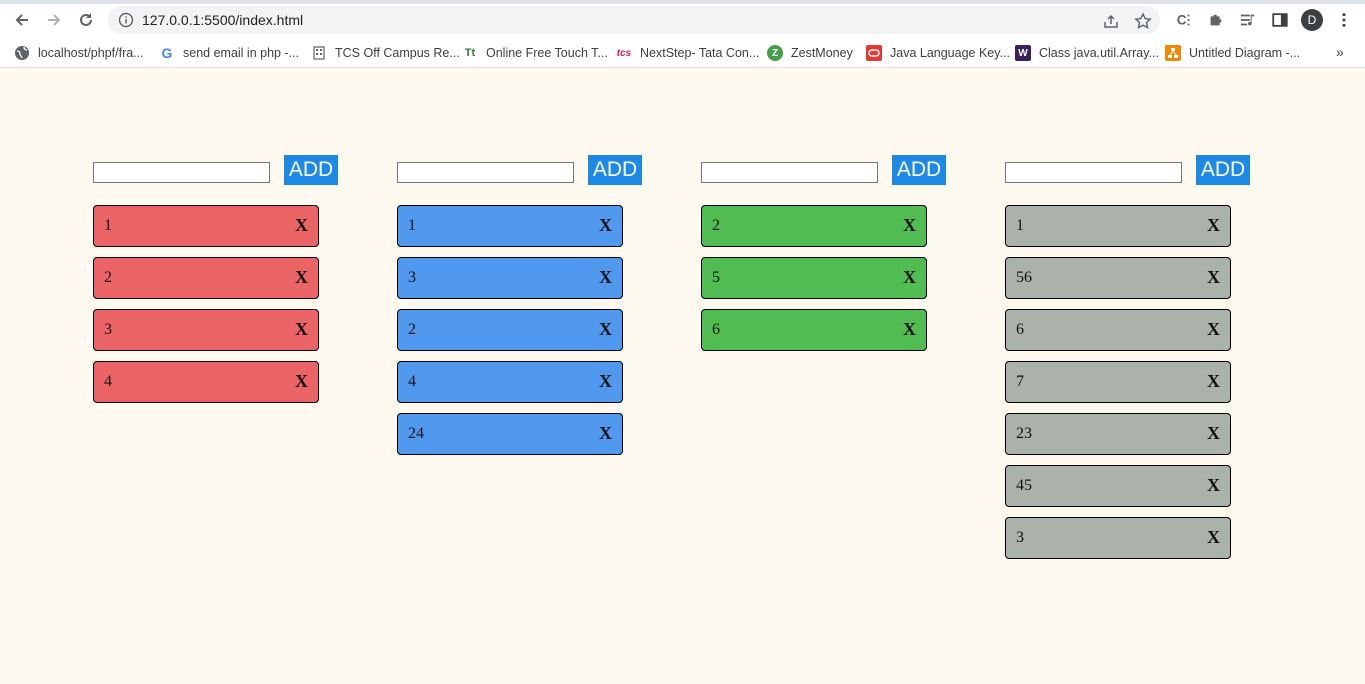 Image resolution: width=1365 pixels, height=684 pixels. What do you see at coordinates (634, 20) in the screenshot?
I see `address-bar: 127.0.0.1:5500/index.html` at bounding box center [634, 20].